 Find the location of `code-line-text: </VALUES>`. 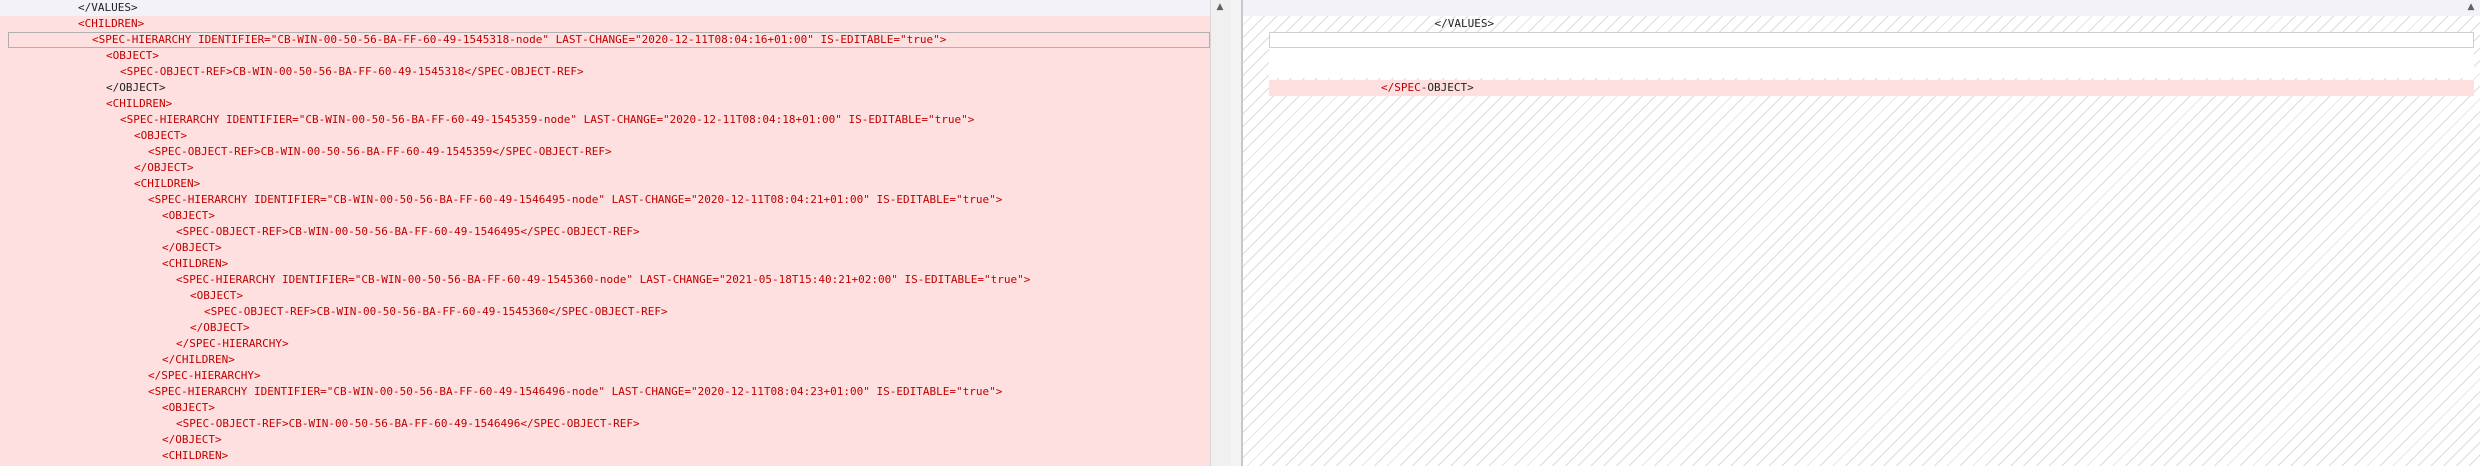

code-line-text: </VALUES> is located at coordinates (108, 7).